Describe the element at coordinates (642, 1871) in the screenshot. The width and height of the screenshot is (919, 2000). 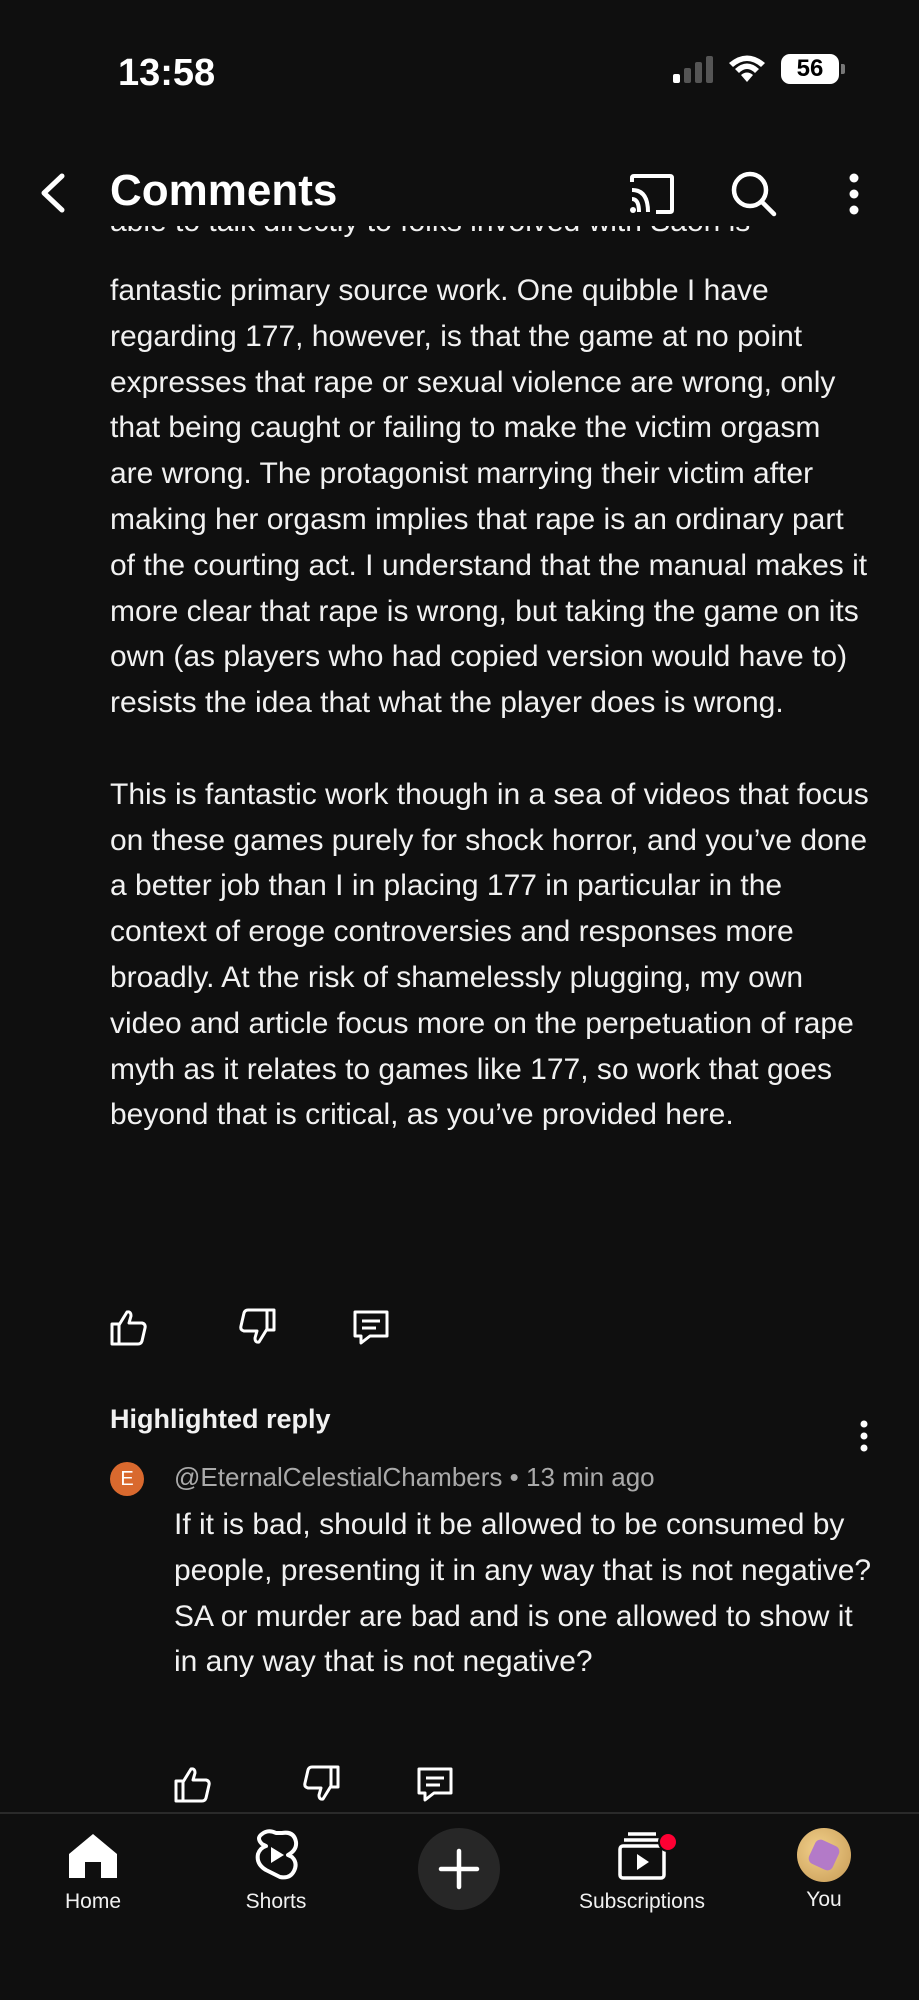
I see `nav-subscriptions: Subscriptions` at that location.